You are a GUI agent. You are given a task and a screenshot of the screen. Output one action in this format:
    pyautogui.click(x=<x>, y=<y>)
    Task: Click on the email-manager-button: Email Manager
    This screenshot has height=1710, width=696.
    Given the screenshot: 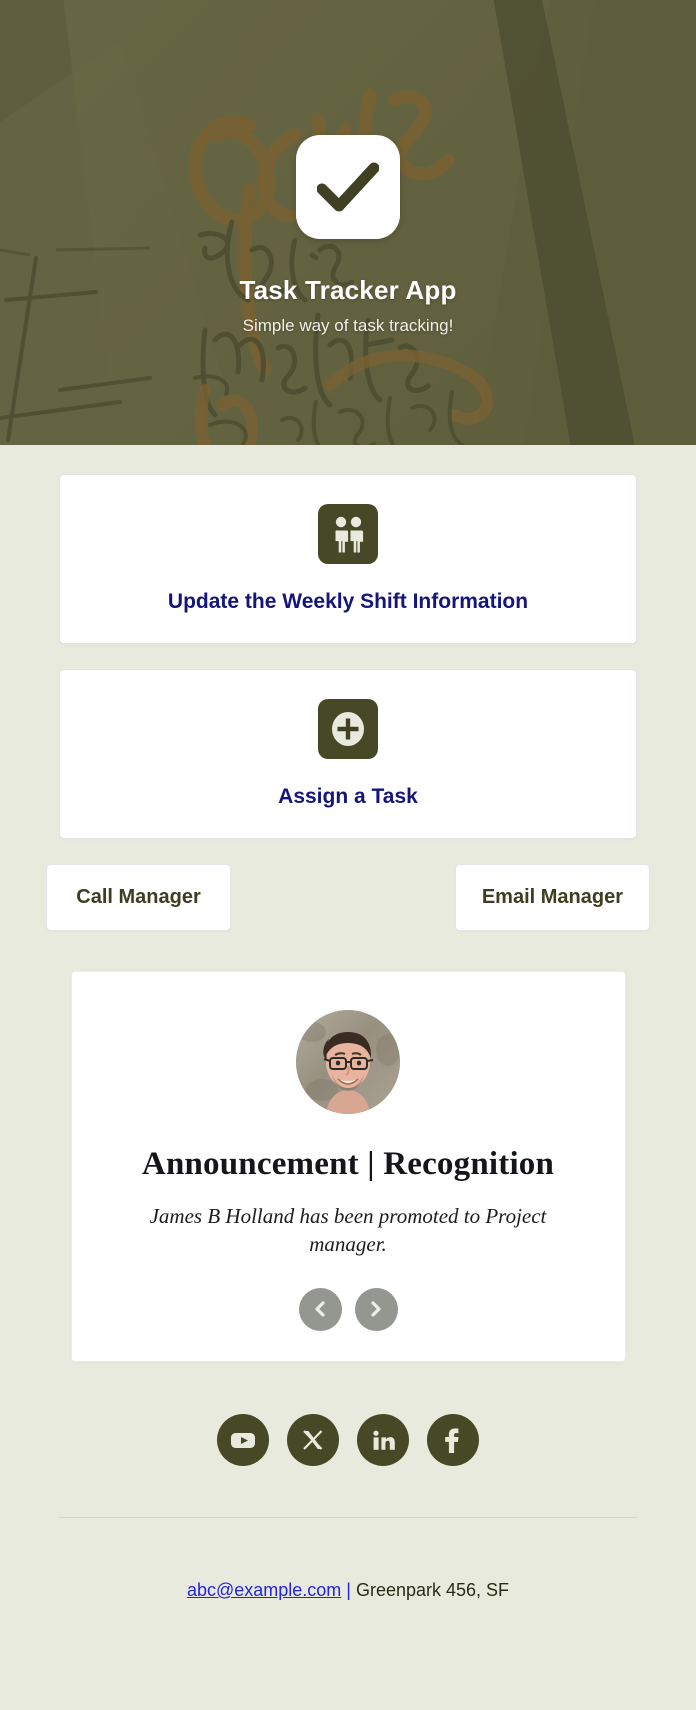 What is the action you would take?
    pyautogui.click(x=552, y=898)
    